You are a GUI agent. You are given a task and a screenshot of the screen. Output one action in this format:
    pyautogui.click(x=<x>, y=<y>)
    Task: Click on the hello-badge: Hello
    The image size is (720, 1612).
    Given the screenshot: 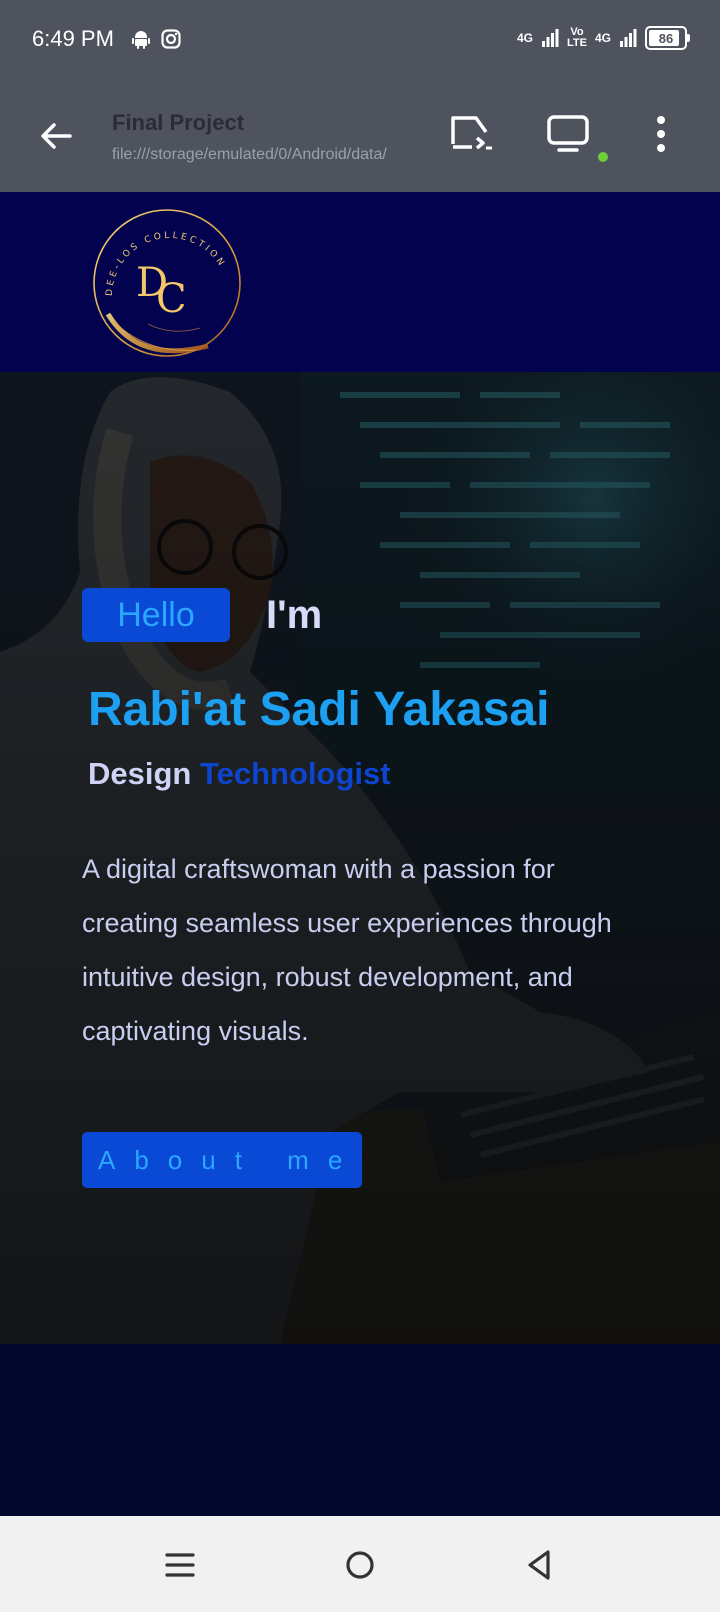 What is the action you would take?
    pyautogui.click(x=156, y=615)
    